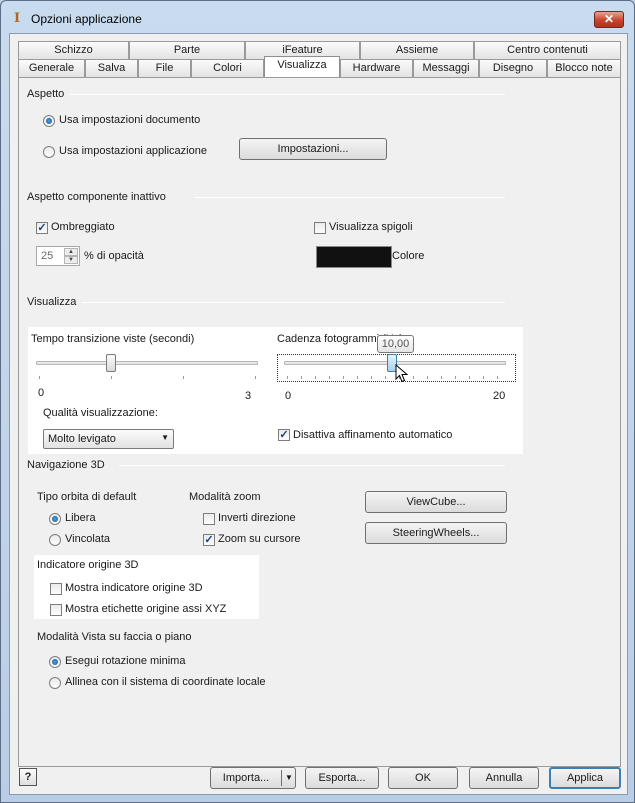  I want to click on cadenza-value-tooltip: 10,00, so click(395, 344).